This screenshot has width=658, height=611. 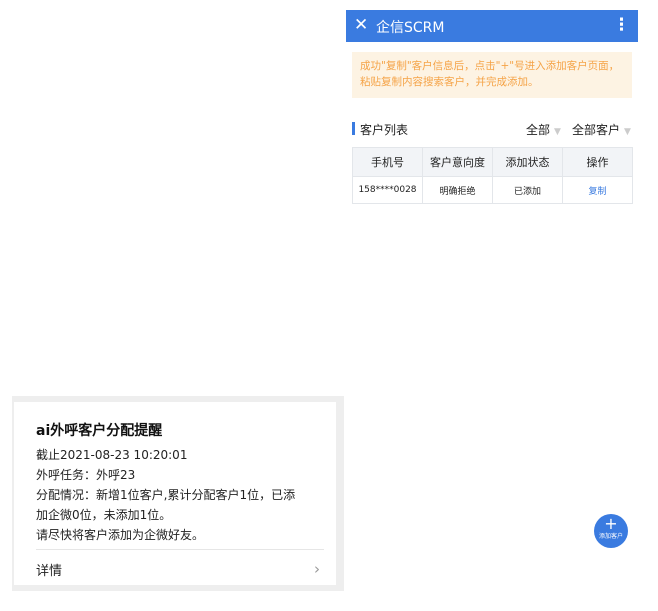 I want to click on column-status: 添加状态, so click(x=527, y=162).